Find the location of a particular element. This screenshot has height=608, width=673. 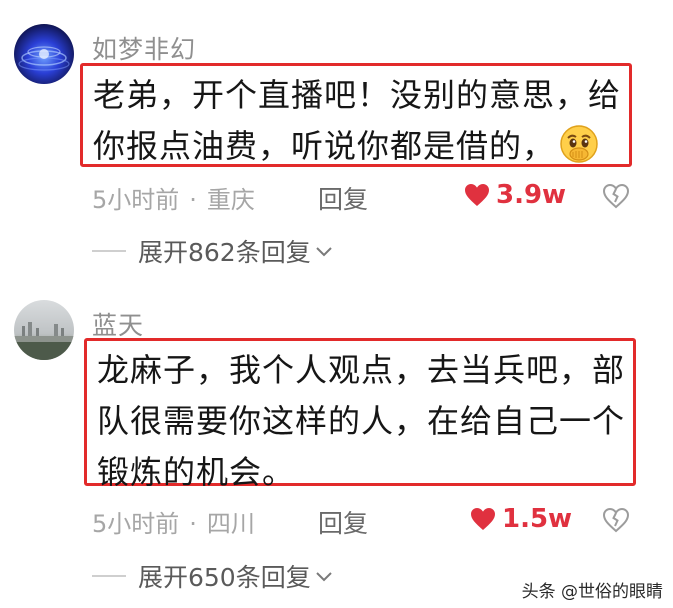

like-button: 3.9w is located at coordinates (515, 195).